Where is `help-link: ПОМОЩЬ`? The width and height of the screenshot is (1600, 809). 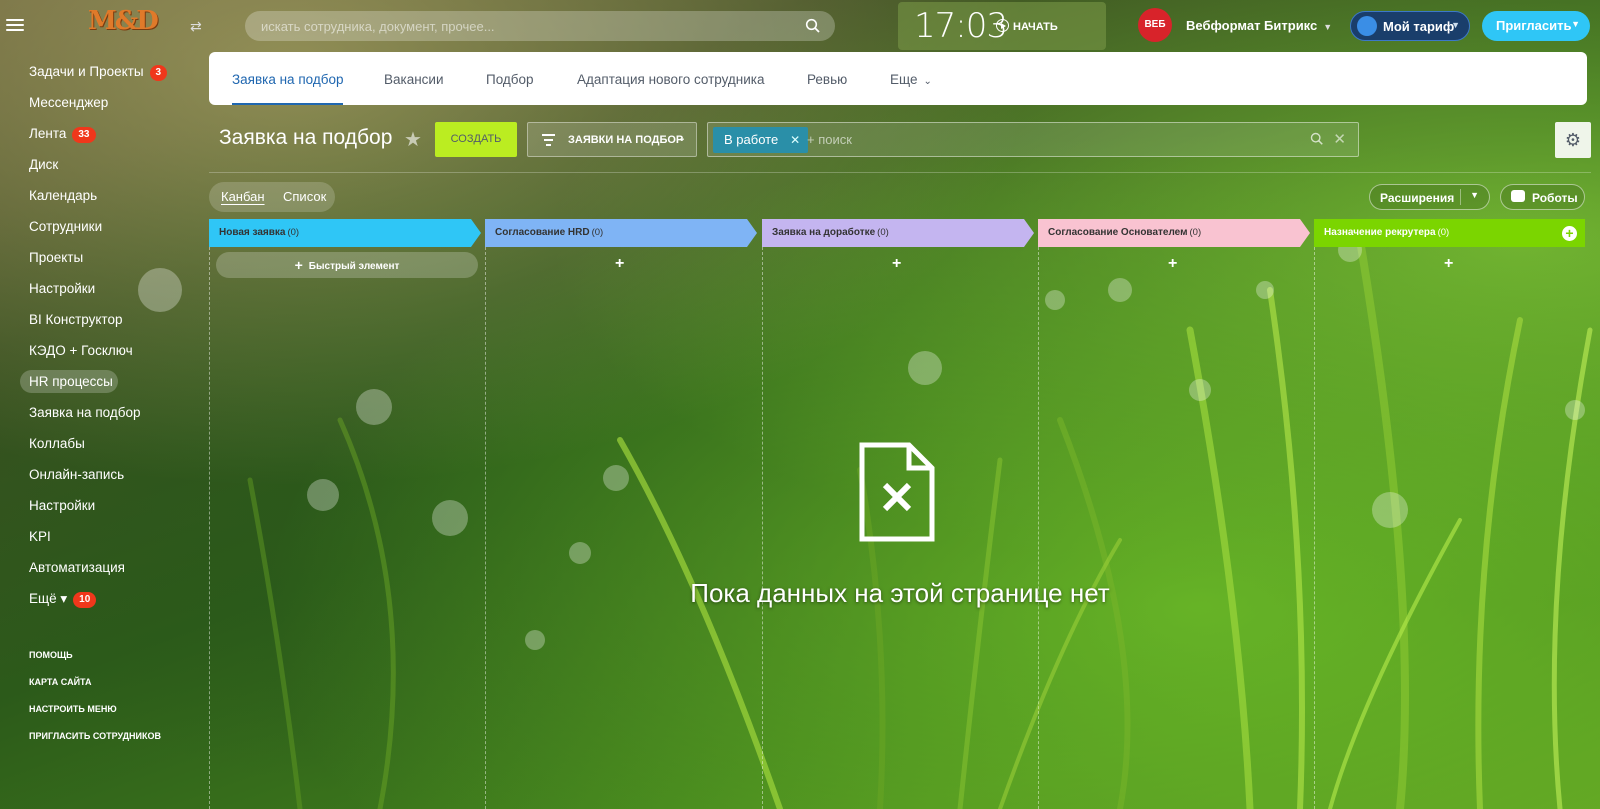
help-link: ПОМОЩЬ is located at coordinates (95, 655).